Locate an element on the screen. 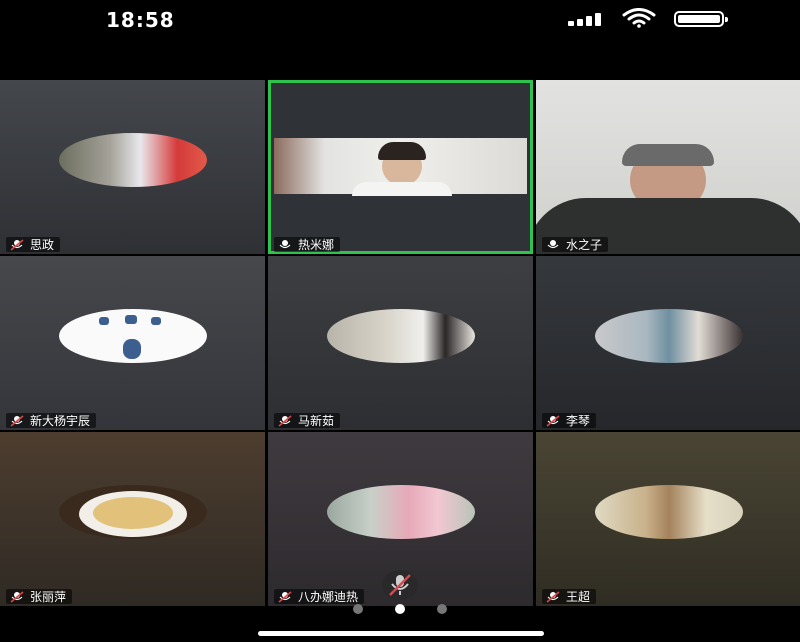 The height and width of the screenshot is (642, 800). participant-tile: 新大杨宇辰 is located at coordinates (132, 343).